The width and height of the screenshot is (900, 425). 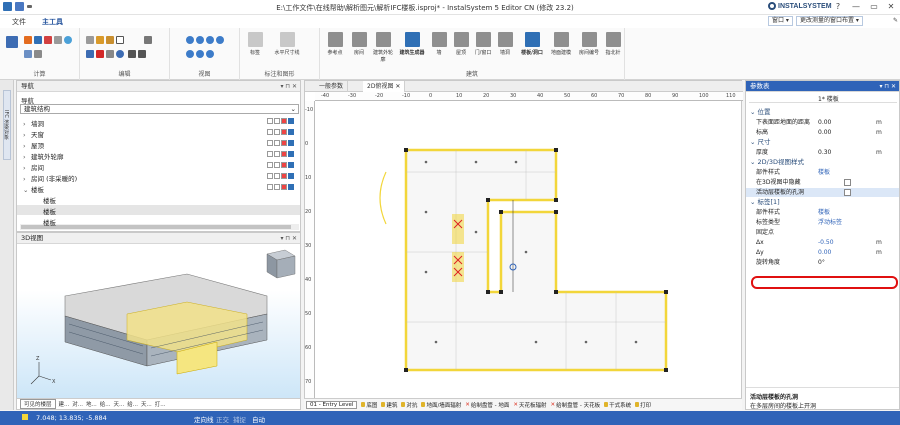 What do you see at coordinates (100, 40) in the screenshot?
I see `copy-icon` at bounding box center [100, 40].